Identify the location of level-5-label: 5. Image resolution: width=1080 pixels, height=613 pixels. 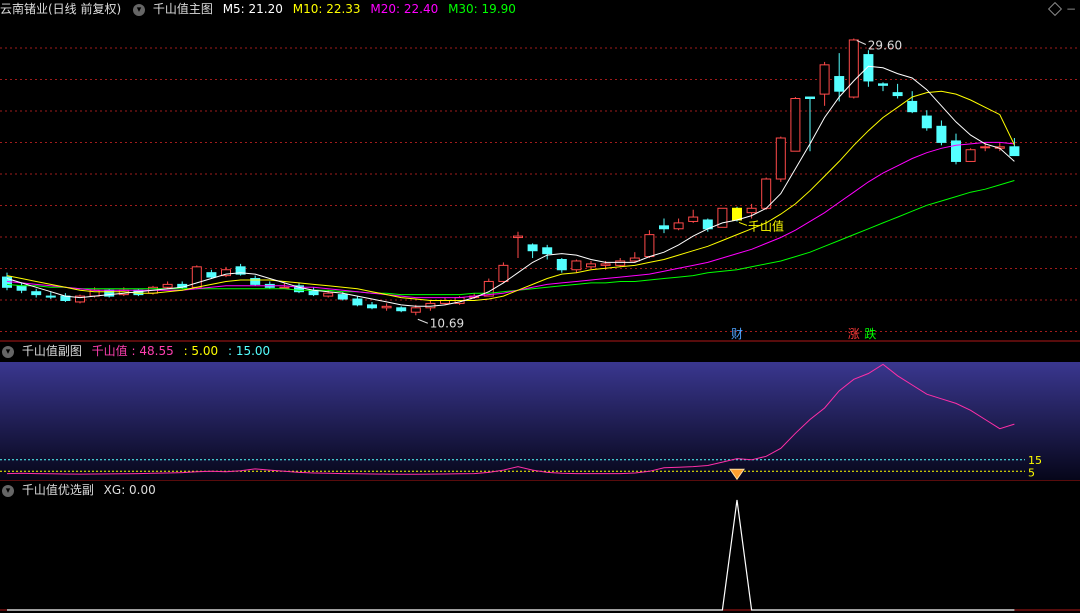
(1031, 472).